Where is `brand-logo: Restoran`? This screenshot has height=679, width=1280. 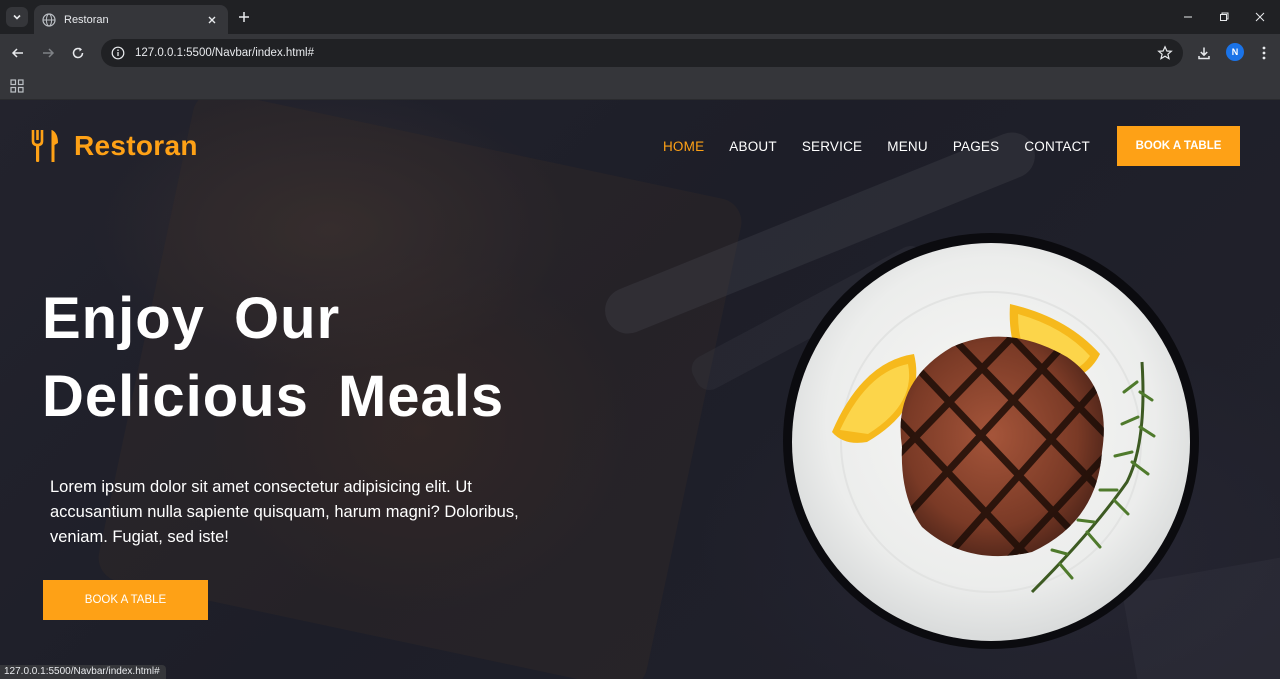 brand-logo: Restoran is located at coordinates (114, 146).